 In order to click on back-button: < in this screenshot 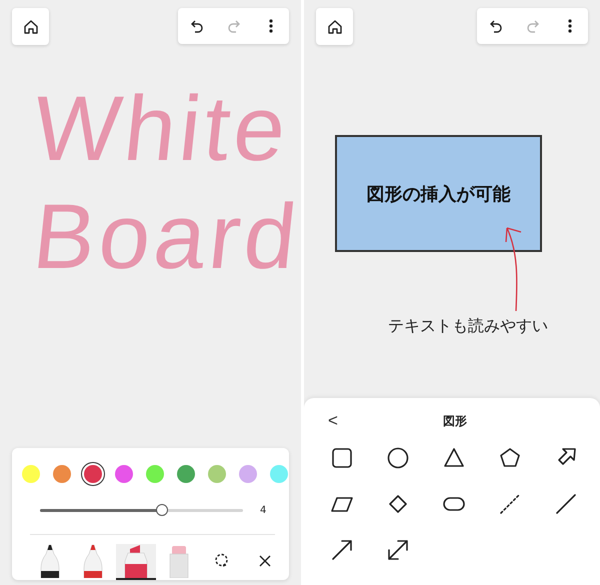, I will do `click(333, 421)`.